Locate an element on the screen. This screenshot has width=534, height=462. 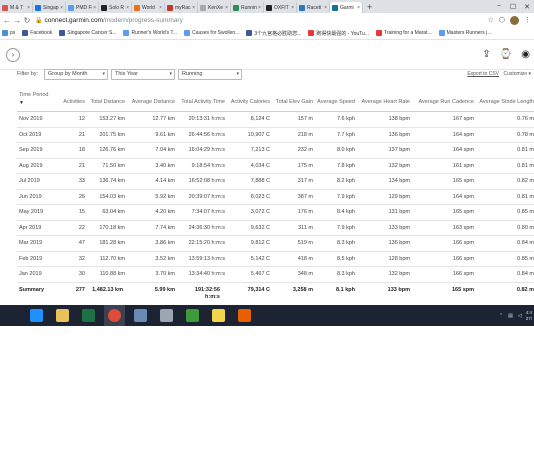
reload-icon: ↻ is located at coordinates (27, 20).